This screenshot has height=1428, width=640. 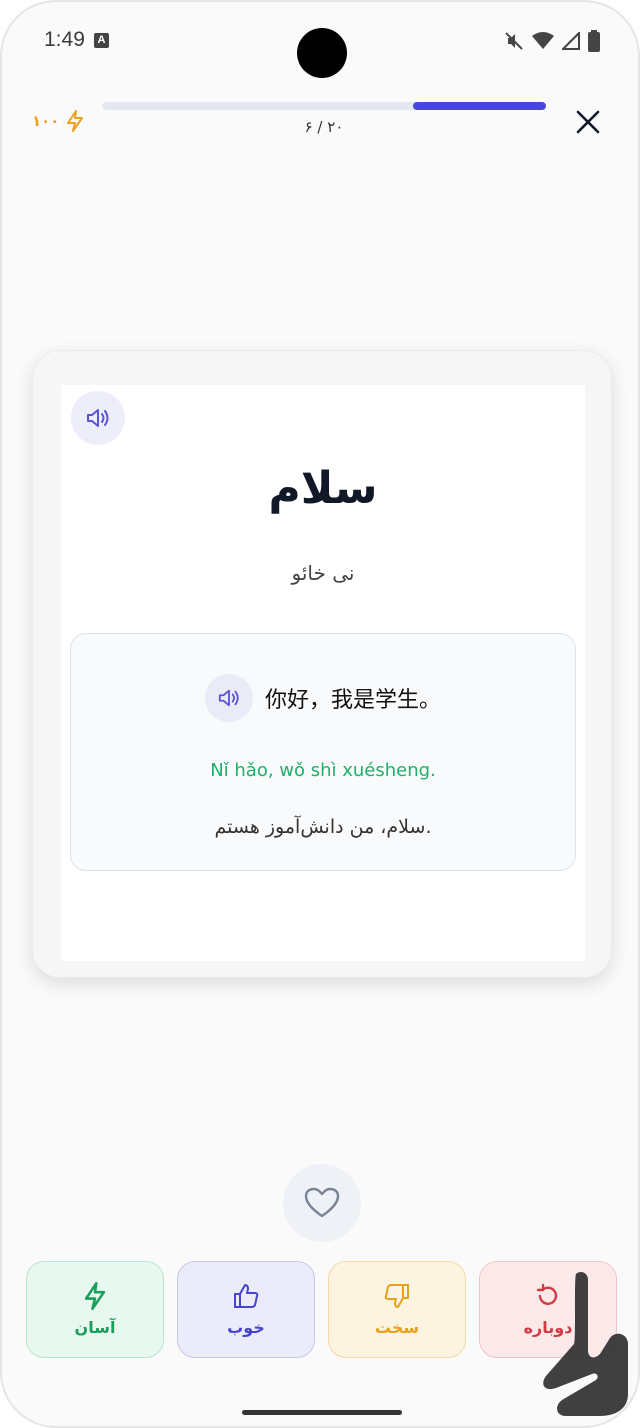 I want to click on status-icons, so click(x=552, y=41).